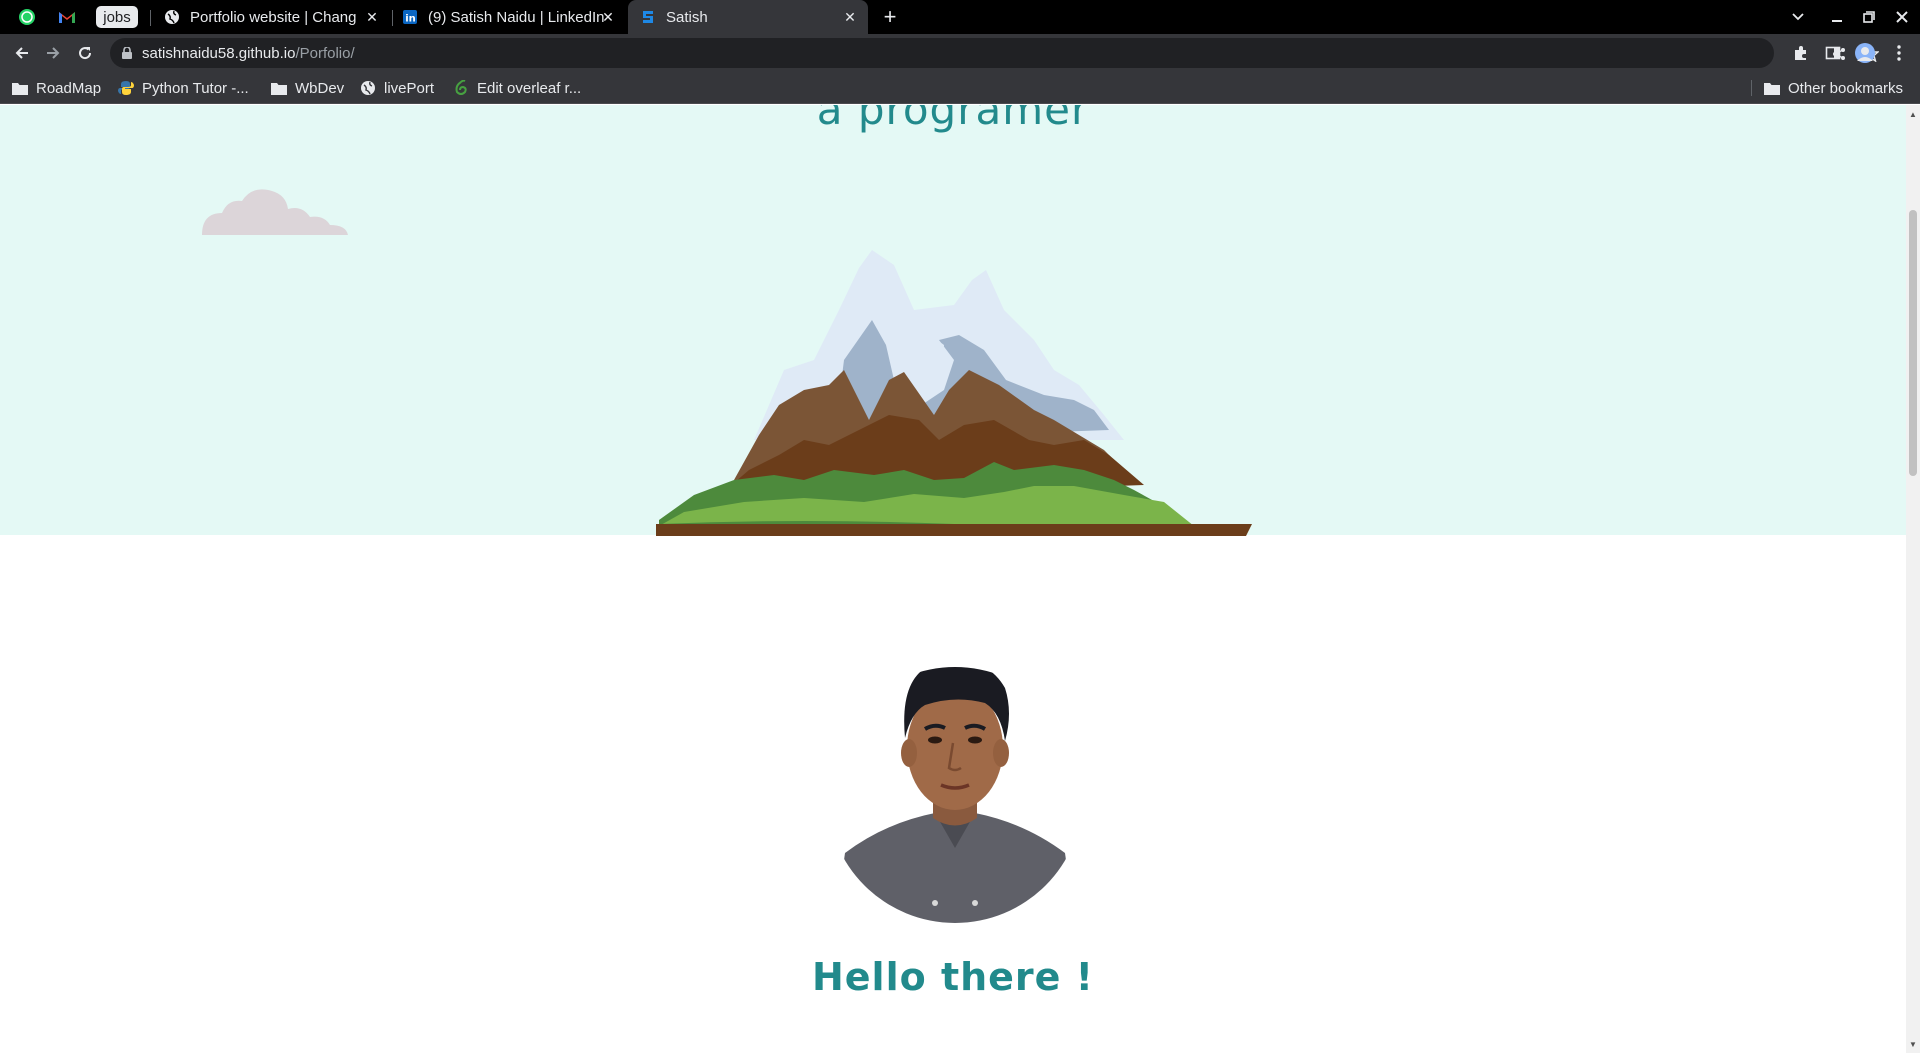 The image size is (1920, 1053). What do you see at coordinates (1913, 579) in the screenshot?
I see `page-scrollbar: ▲ ▼` at bounding box center [1913, 579].